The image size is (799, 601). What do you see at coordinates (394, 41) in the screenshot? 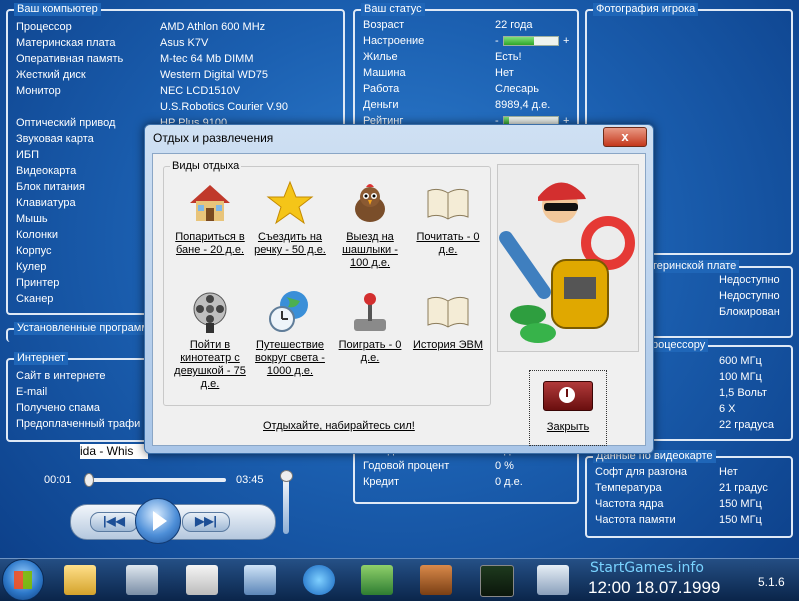
I see `info-label: Настроение` at bounding box center [394, 41].